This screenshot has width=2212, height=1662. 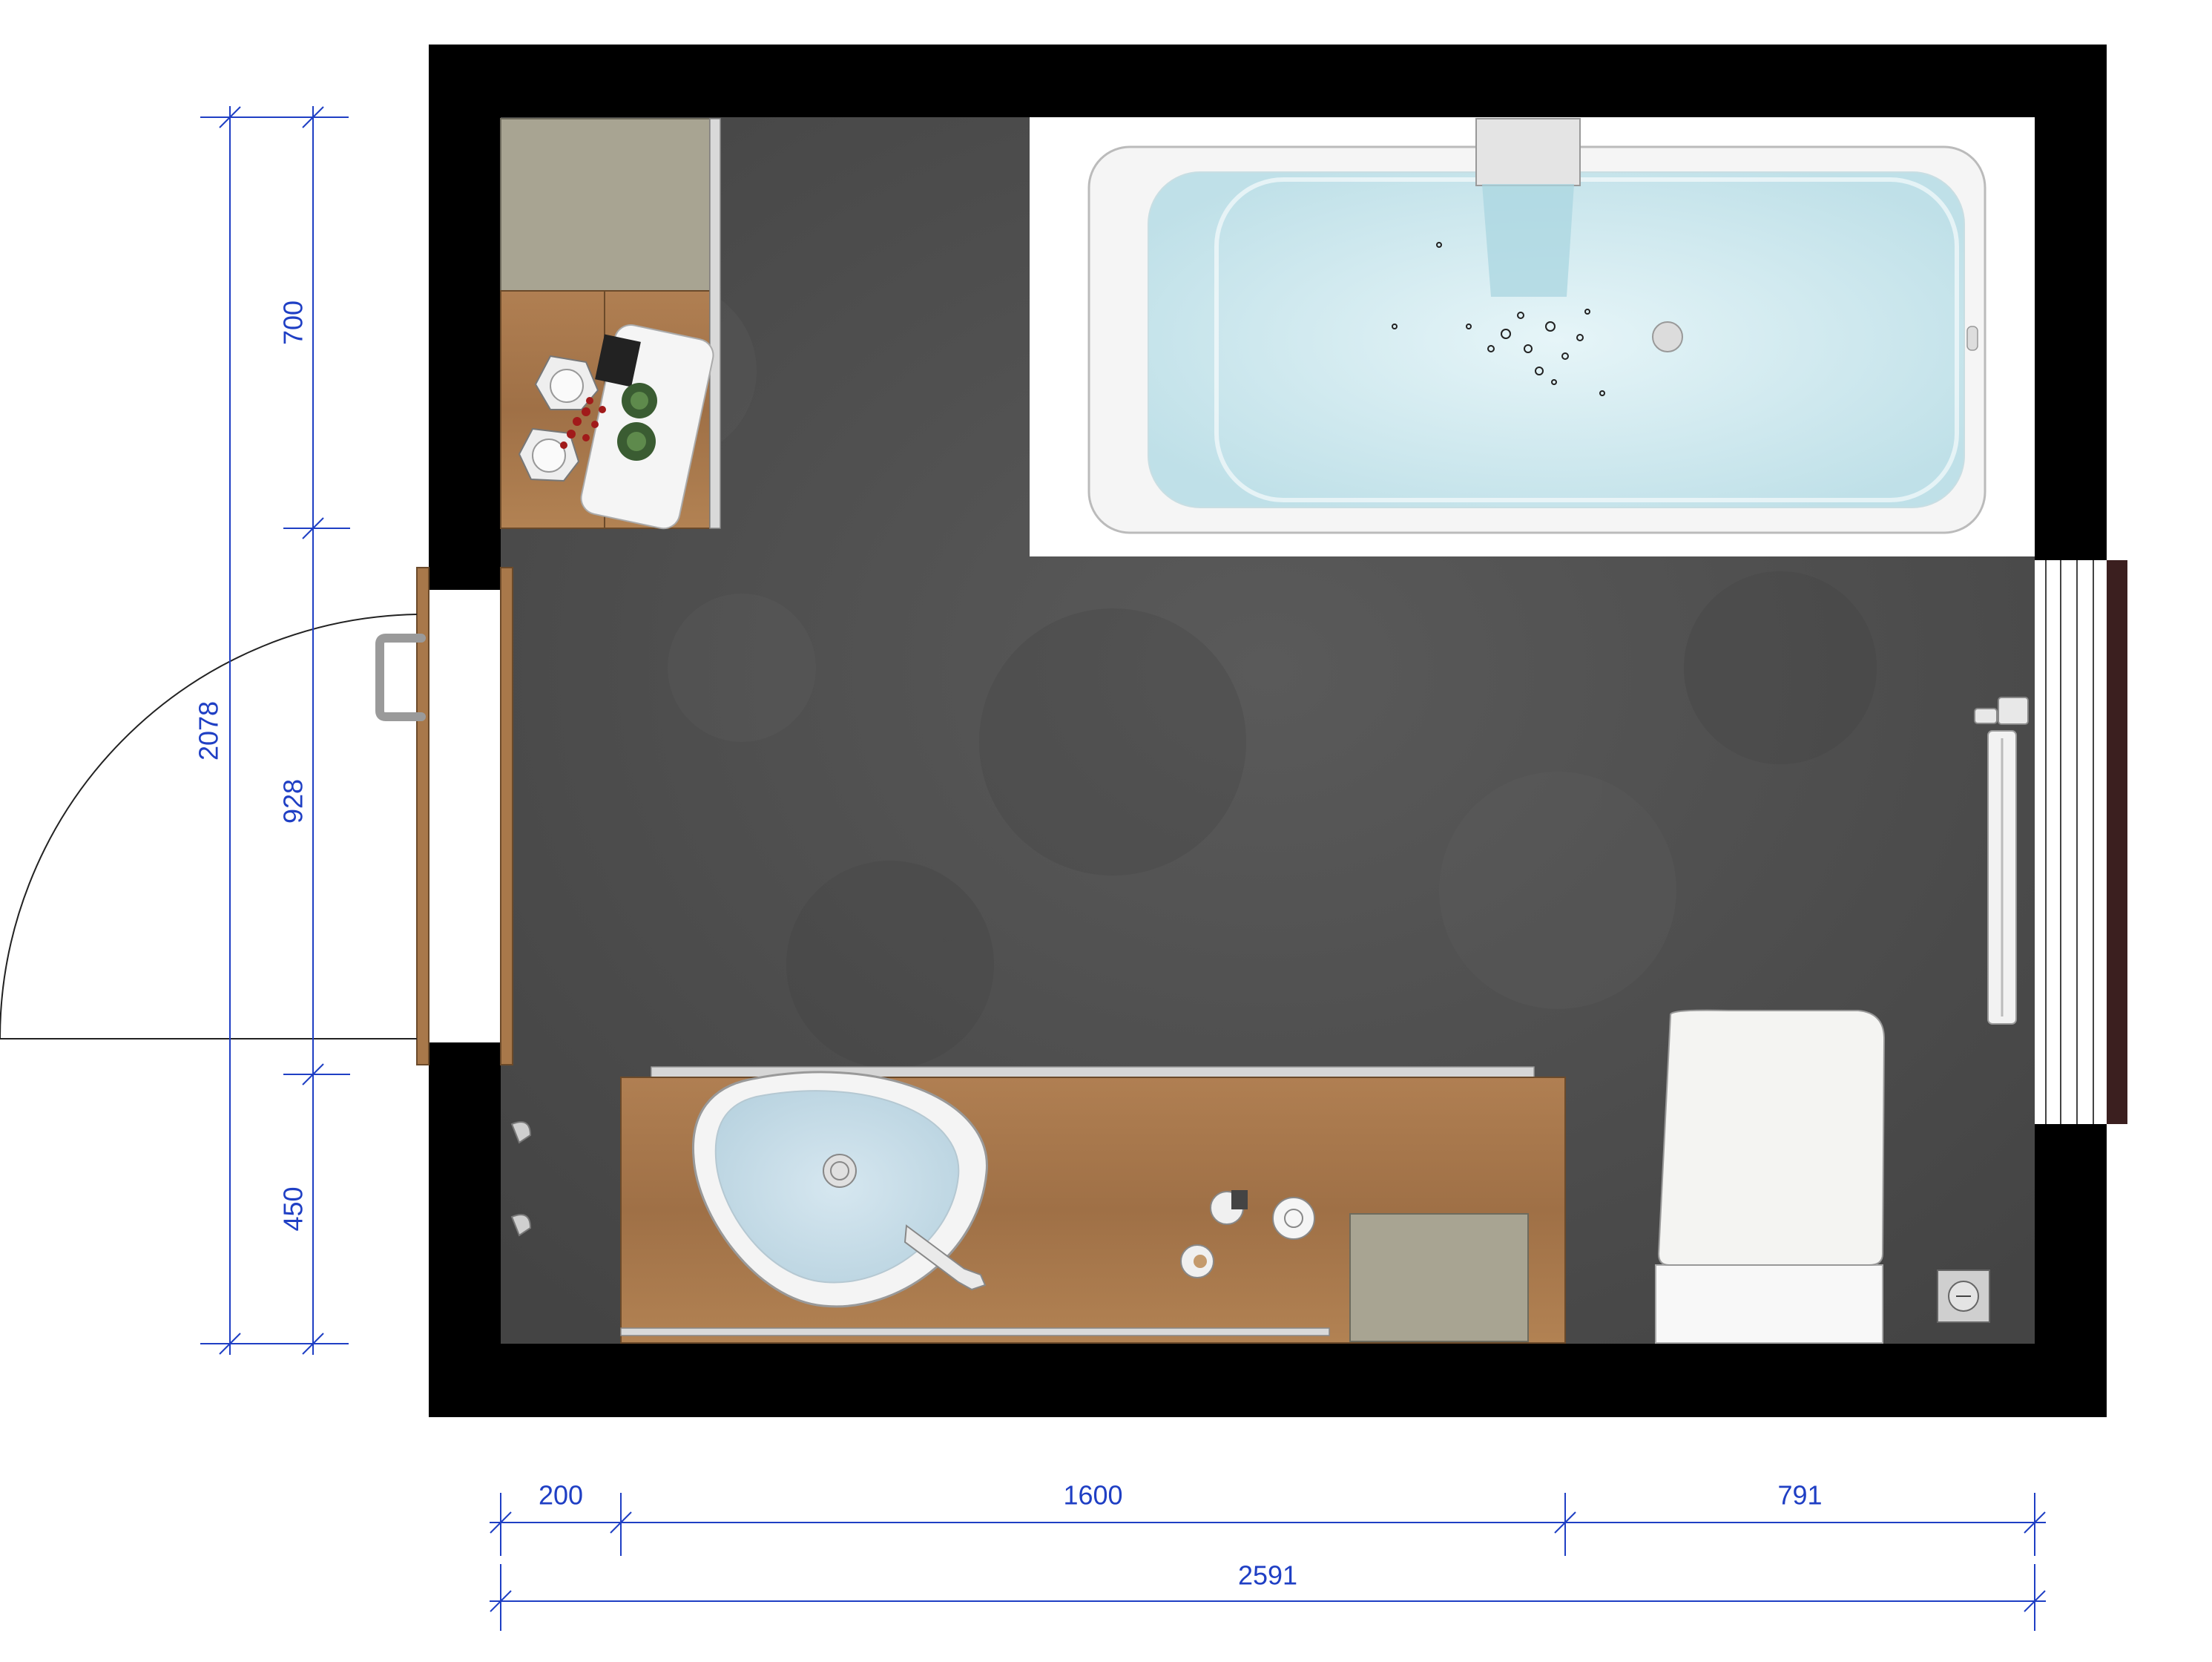 I want to click on dim-label-vertical-bottom: 450, so click(x=294, y=1208).